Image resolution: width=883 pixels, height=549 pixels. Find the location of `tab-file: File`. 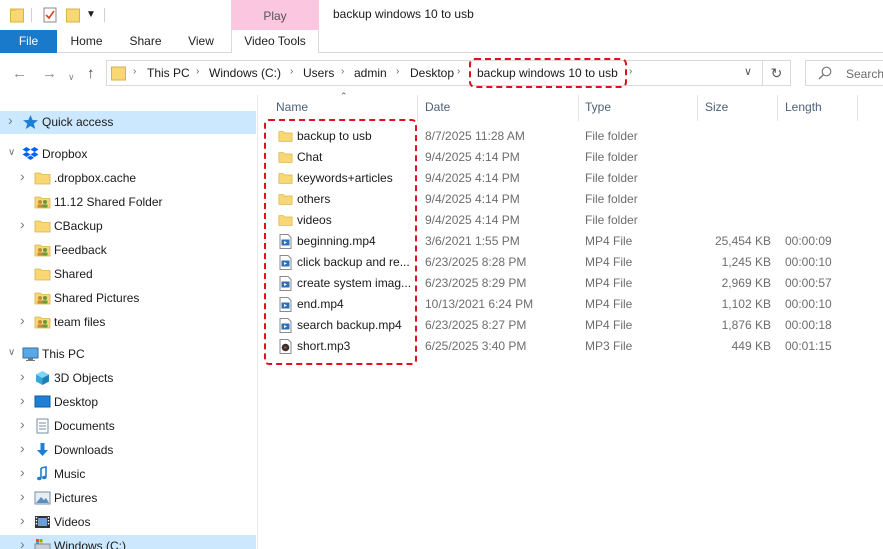

tab-file: File is located at coordinates (28, 41).